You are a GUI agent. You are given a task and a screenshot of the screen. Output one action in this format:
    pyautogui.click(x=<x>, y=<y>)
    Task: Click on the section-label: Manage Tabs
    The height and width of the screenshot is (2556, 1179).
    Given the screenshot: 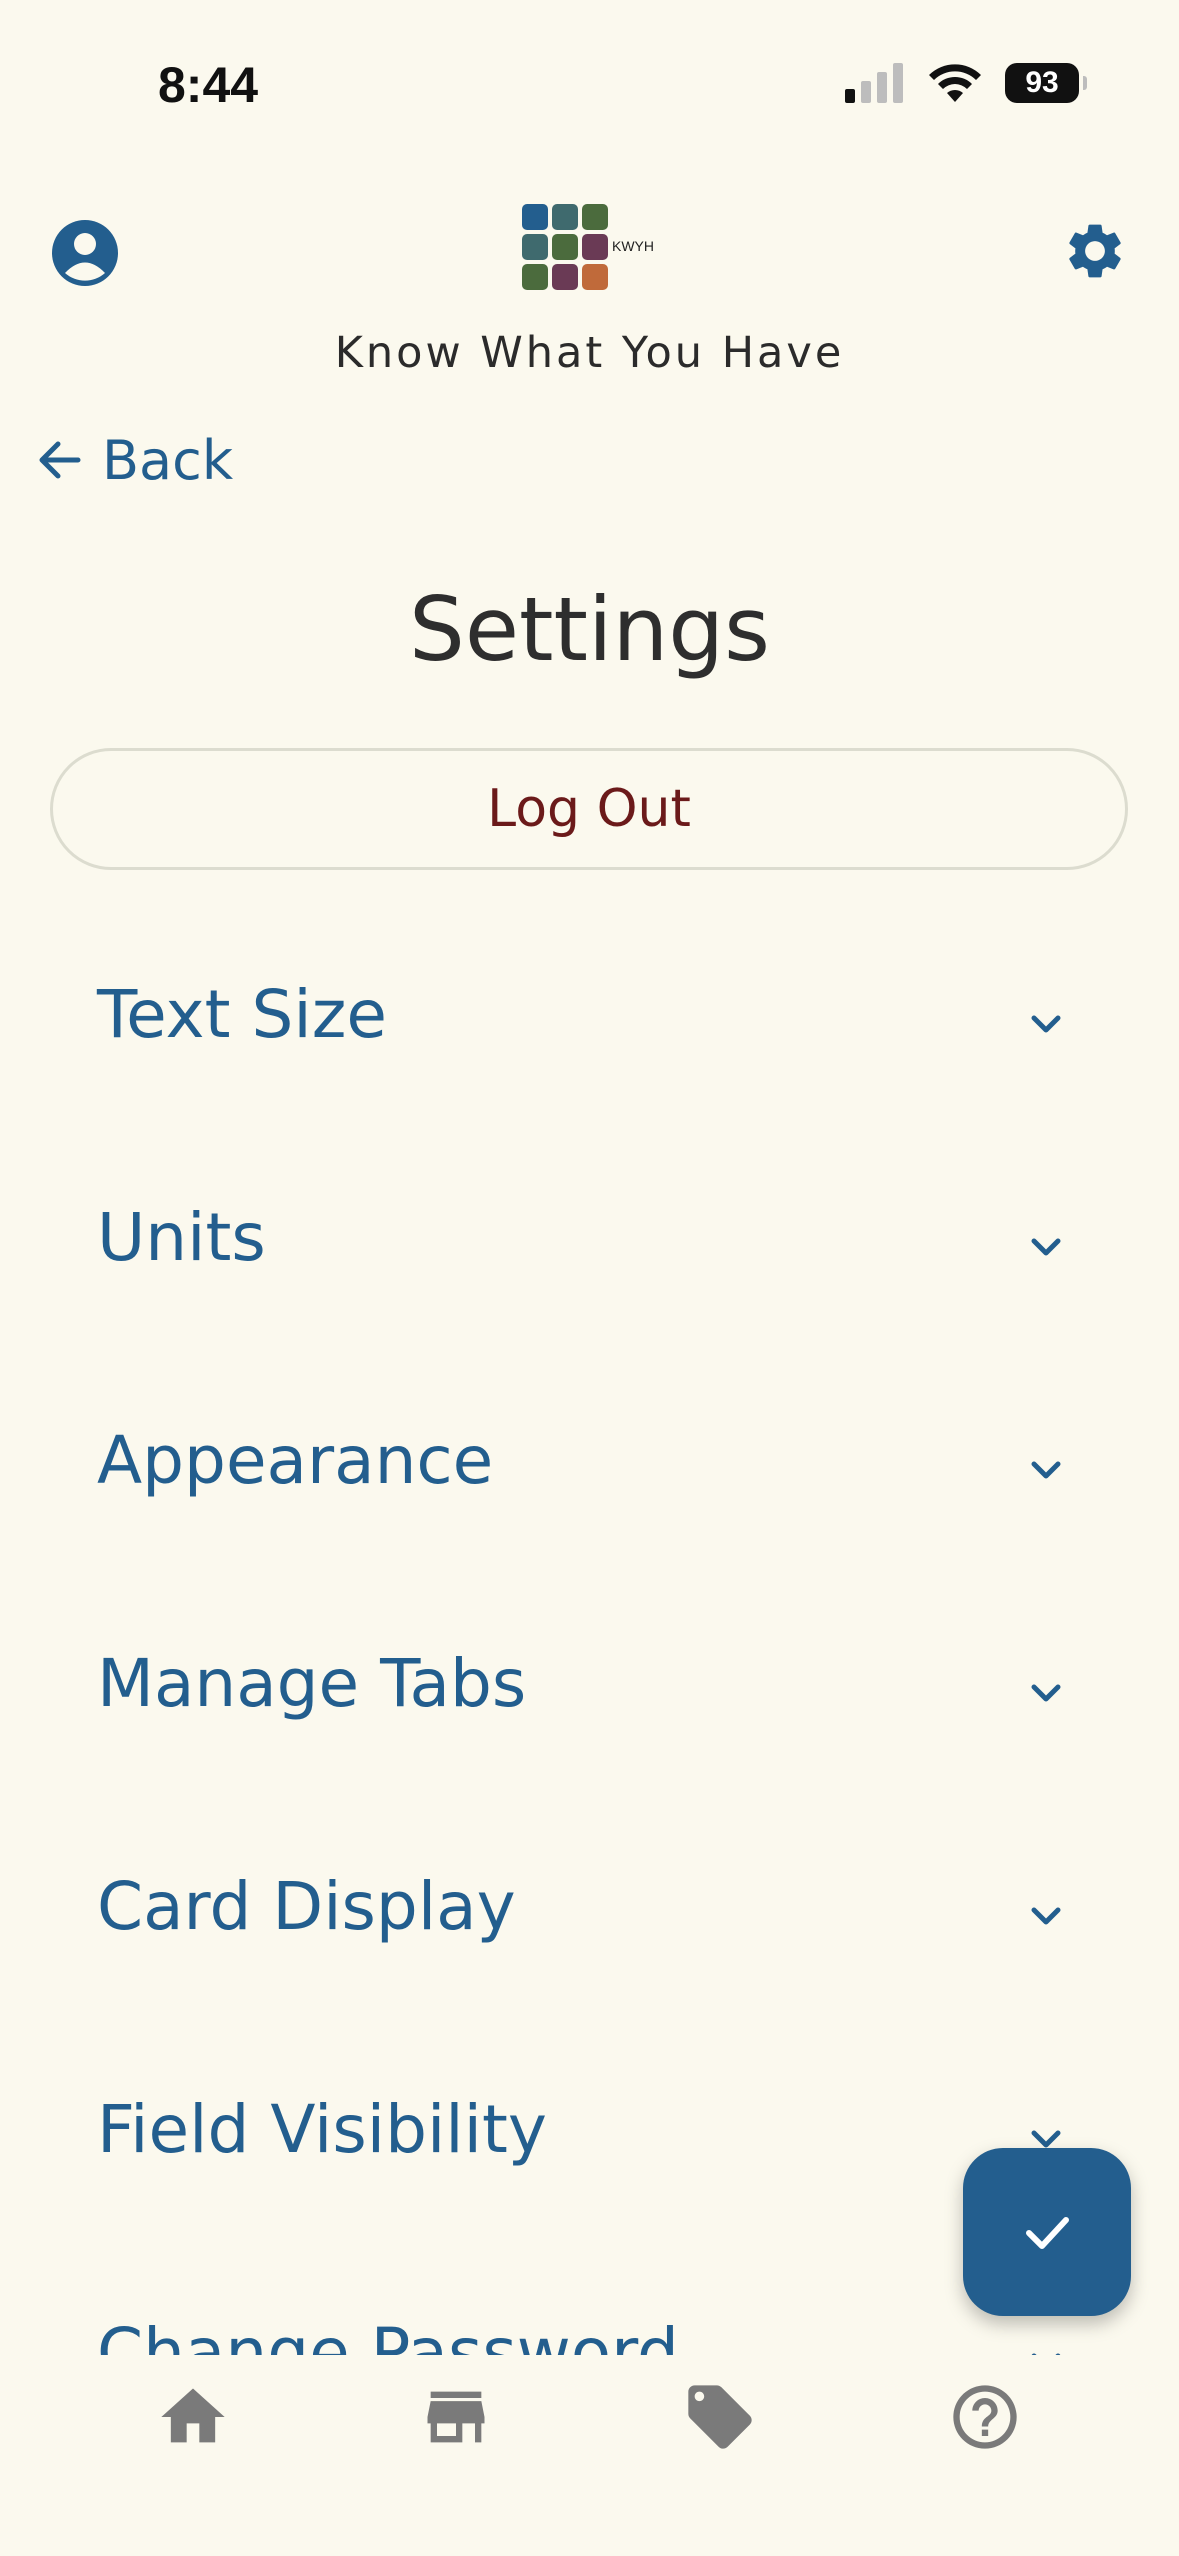 What is the action you would take?
    pyautogui.click(x=312, y=1683)
    